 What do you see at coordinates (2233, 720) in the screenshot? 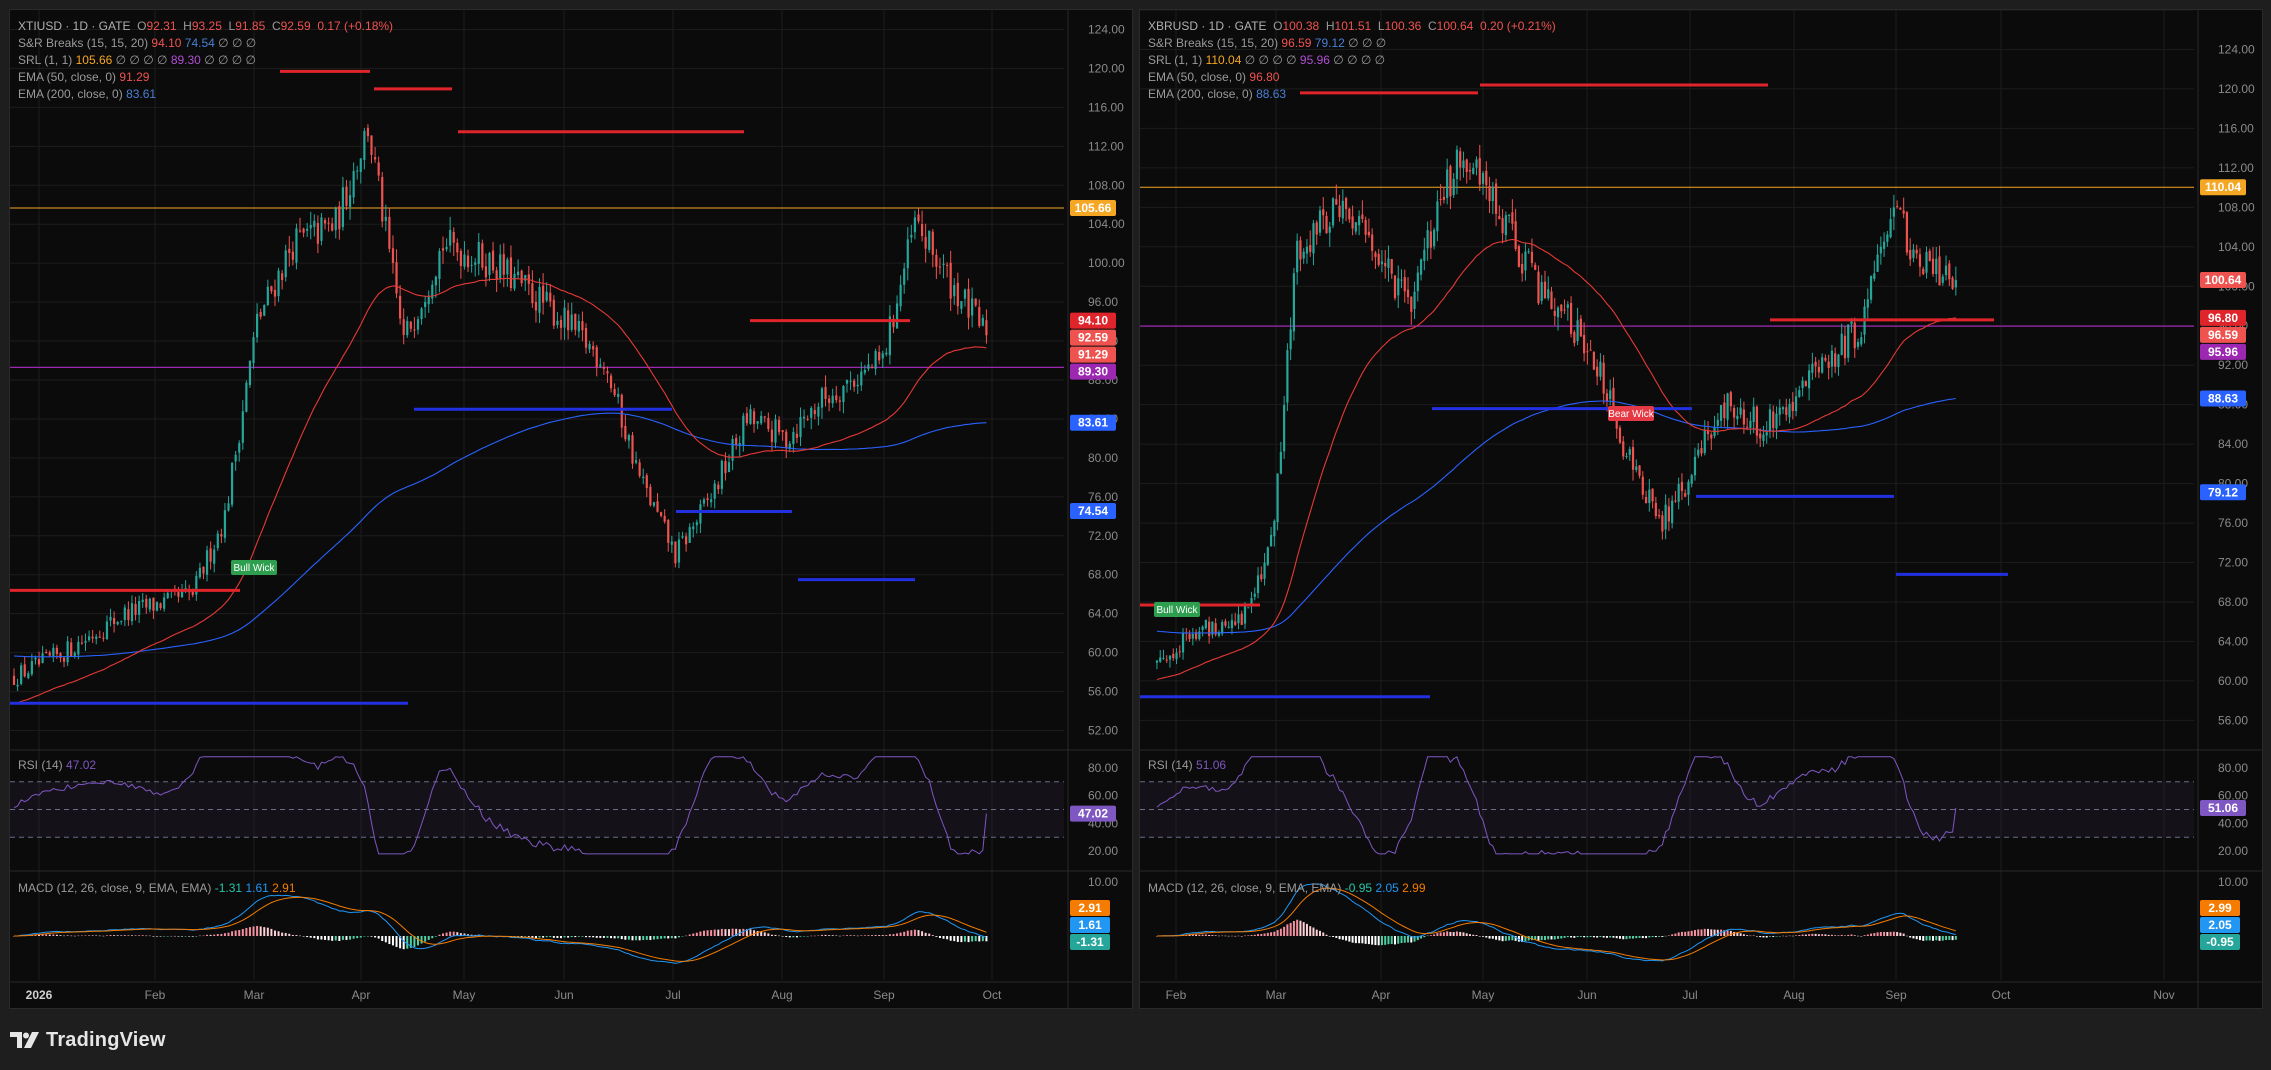
I see `price-tick-label: 56.00` at bounding box center [2233, 720].